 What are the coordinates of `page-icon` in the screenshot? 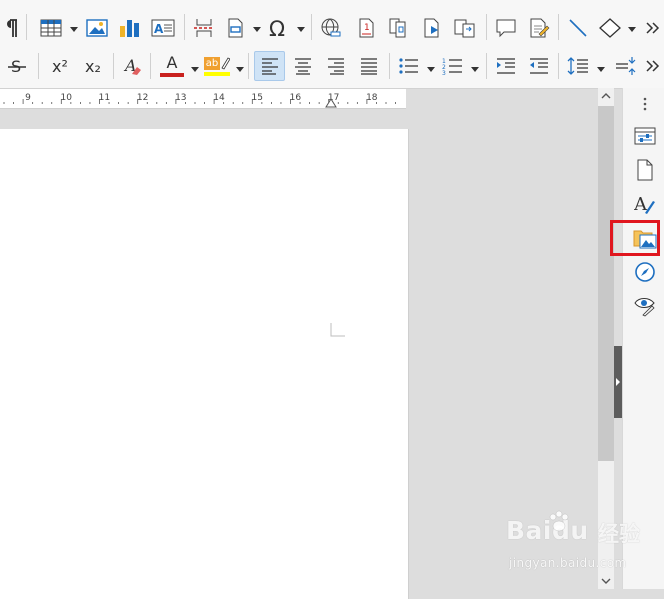 It's located at (645, 170).